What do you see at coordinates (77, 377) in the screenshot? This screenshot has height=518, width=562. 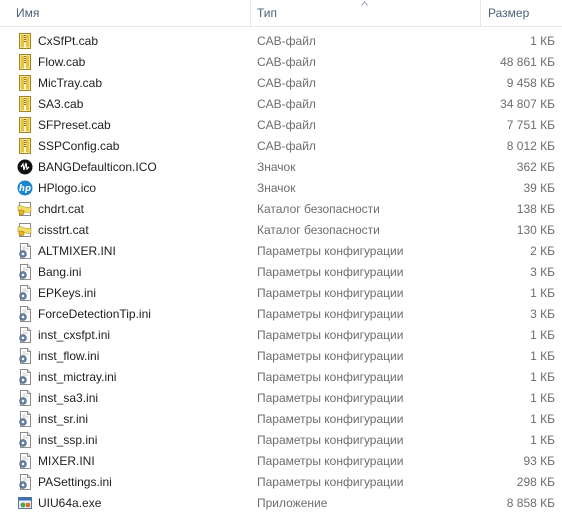 I see `file-name: inst_mictray.ini` at bounding box center [77, 377].